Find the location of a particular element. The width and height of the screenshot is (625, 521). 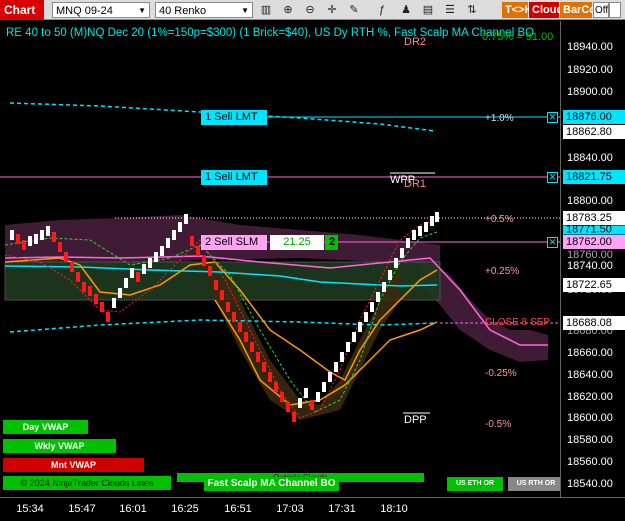

price-tick: 18900.00 is located at coordinates (590, 92).